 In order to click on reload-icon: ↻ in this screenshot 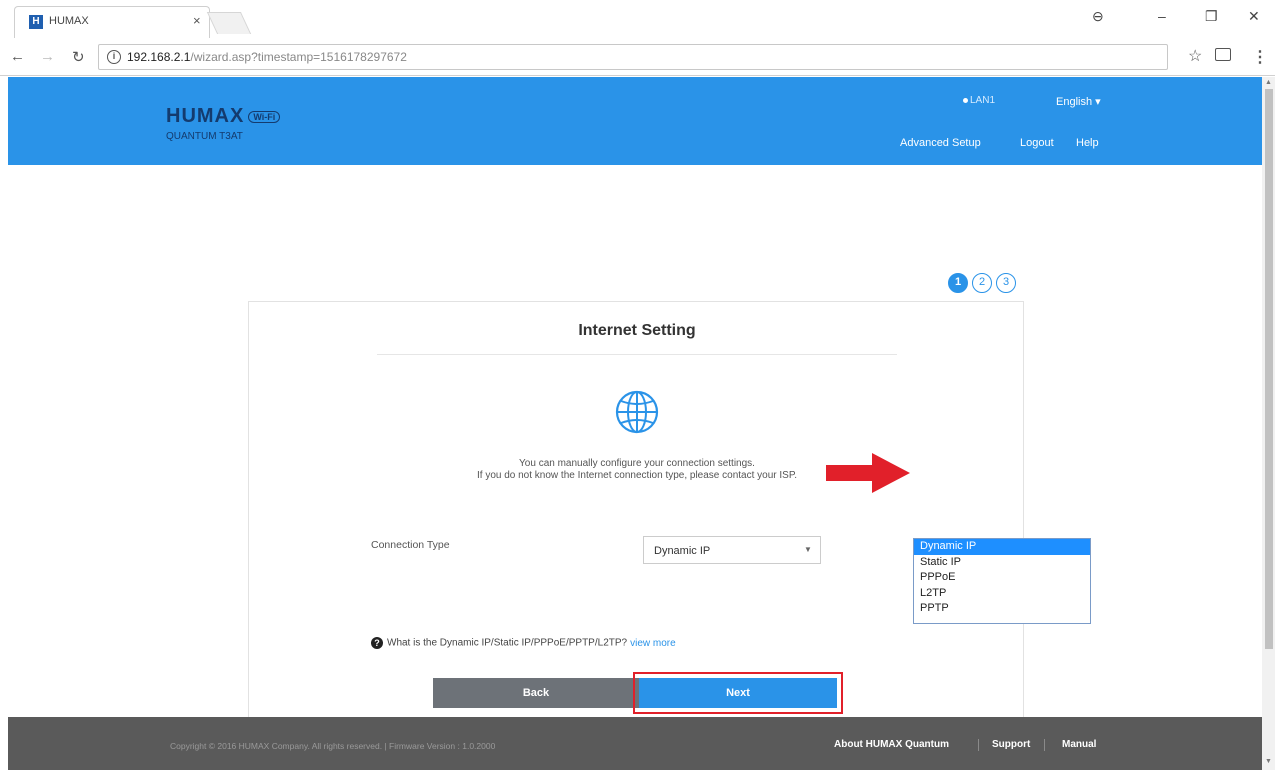, I will do `click(78, 57)`.